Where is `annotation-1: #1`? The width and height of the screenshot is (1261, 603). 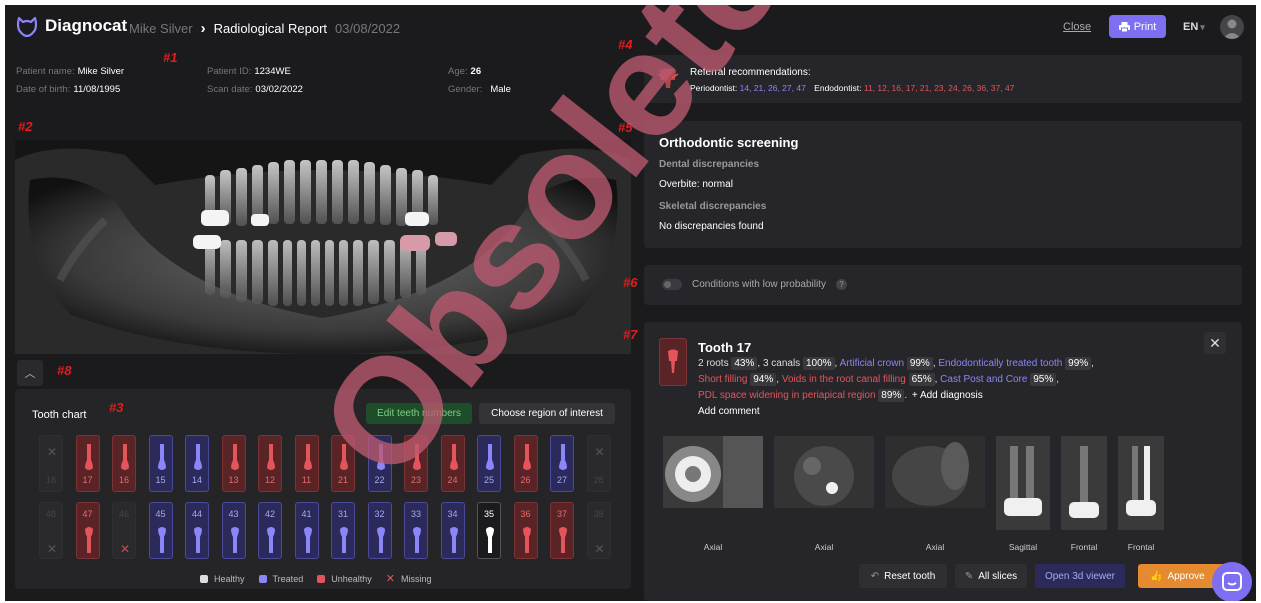
annotation-1: #1 is located at coordinates (170, 57).